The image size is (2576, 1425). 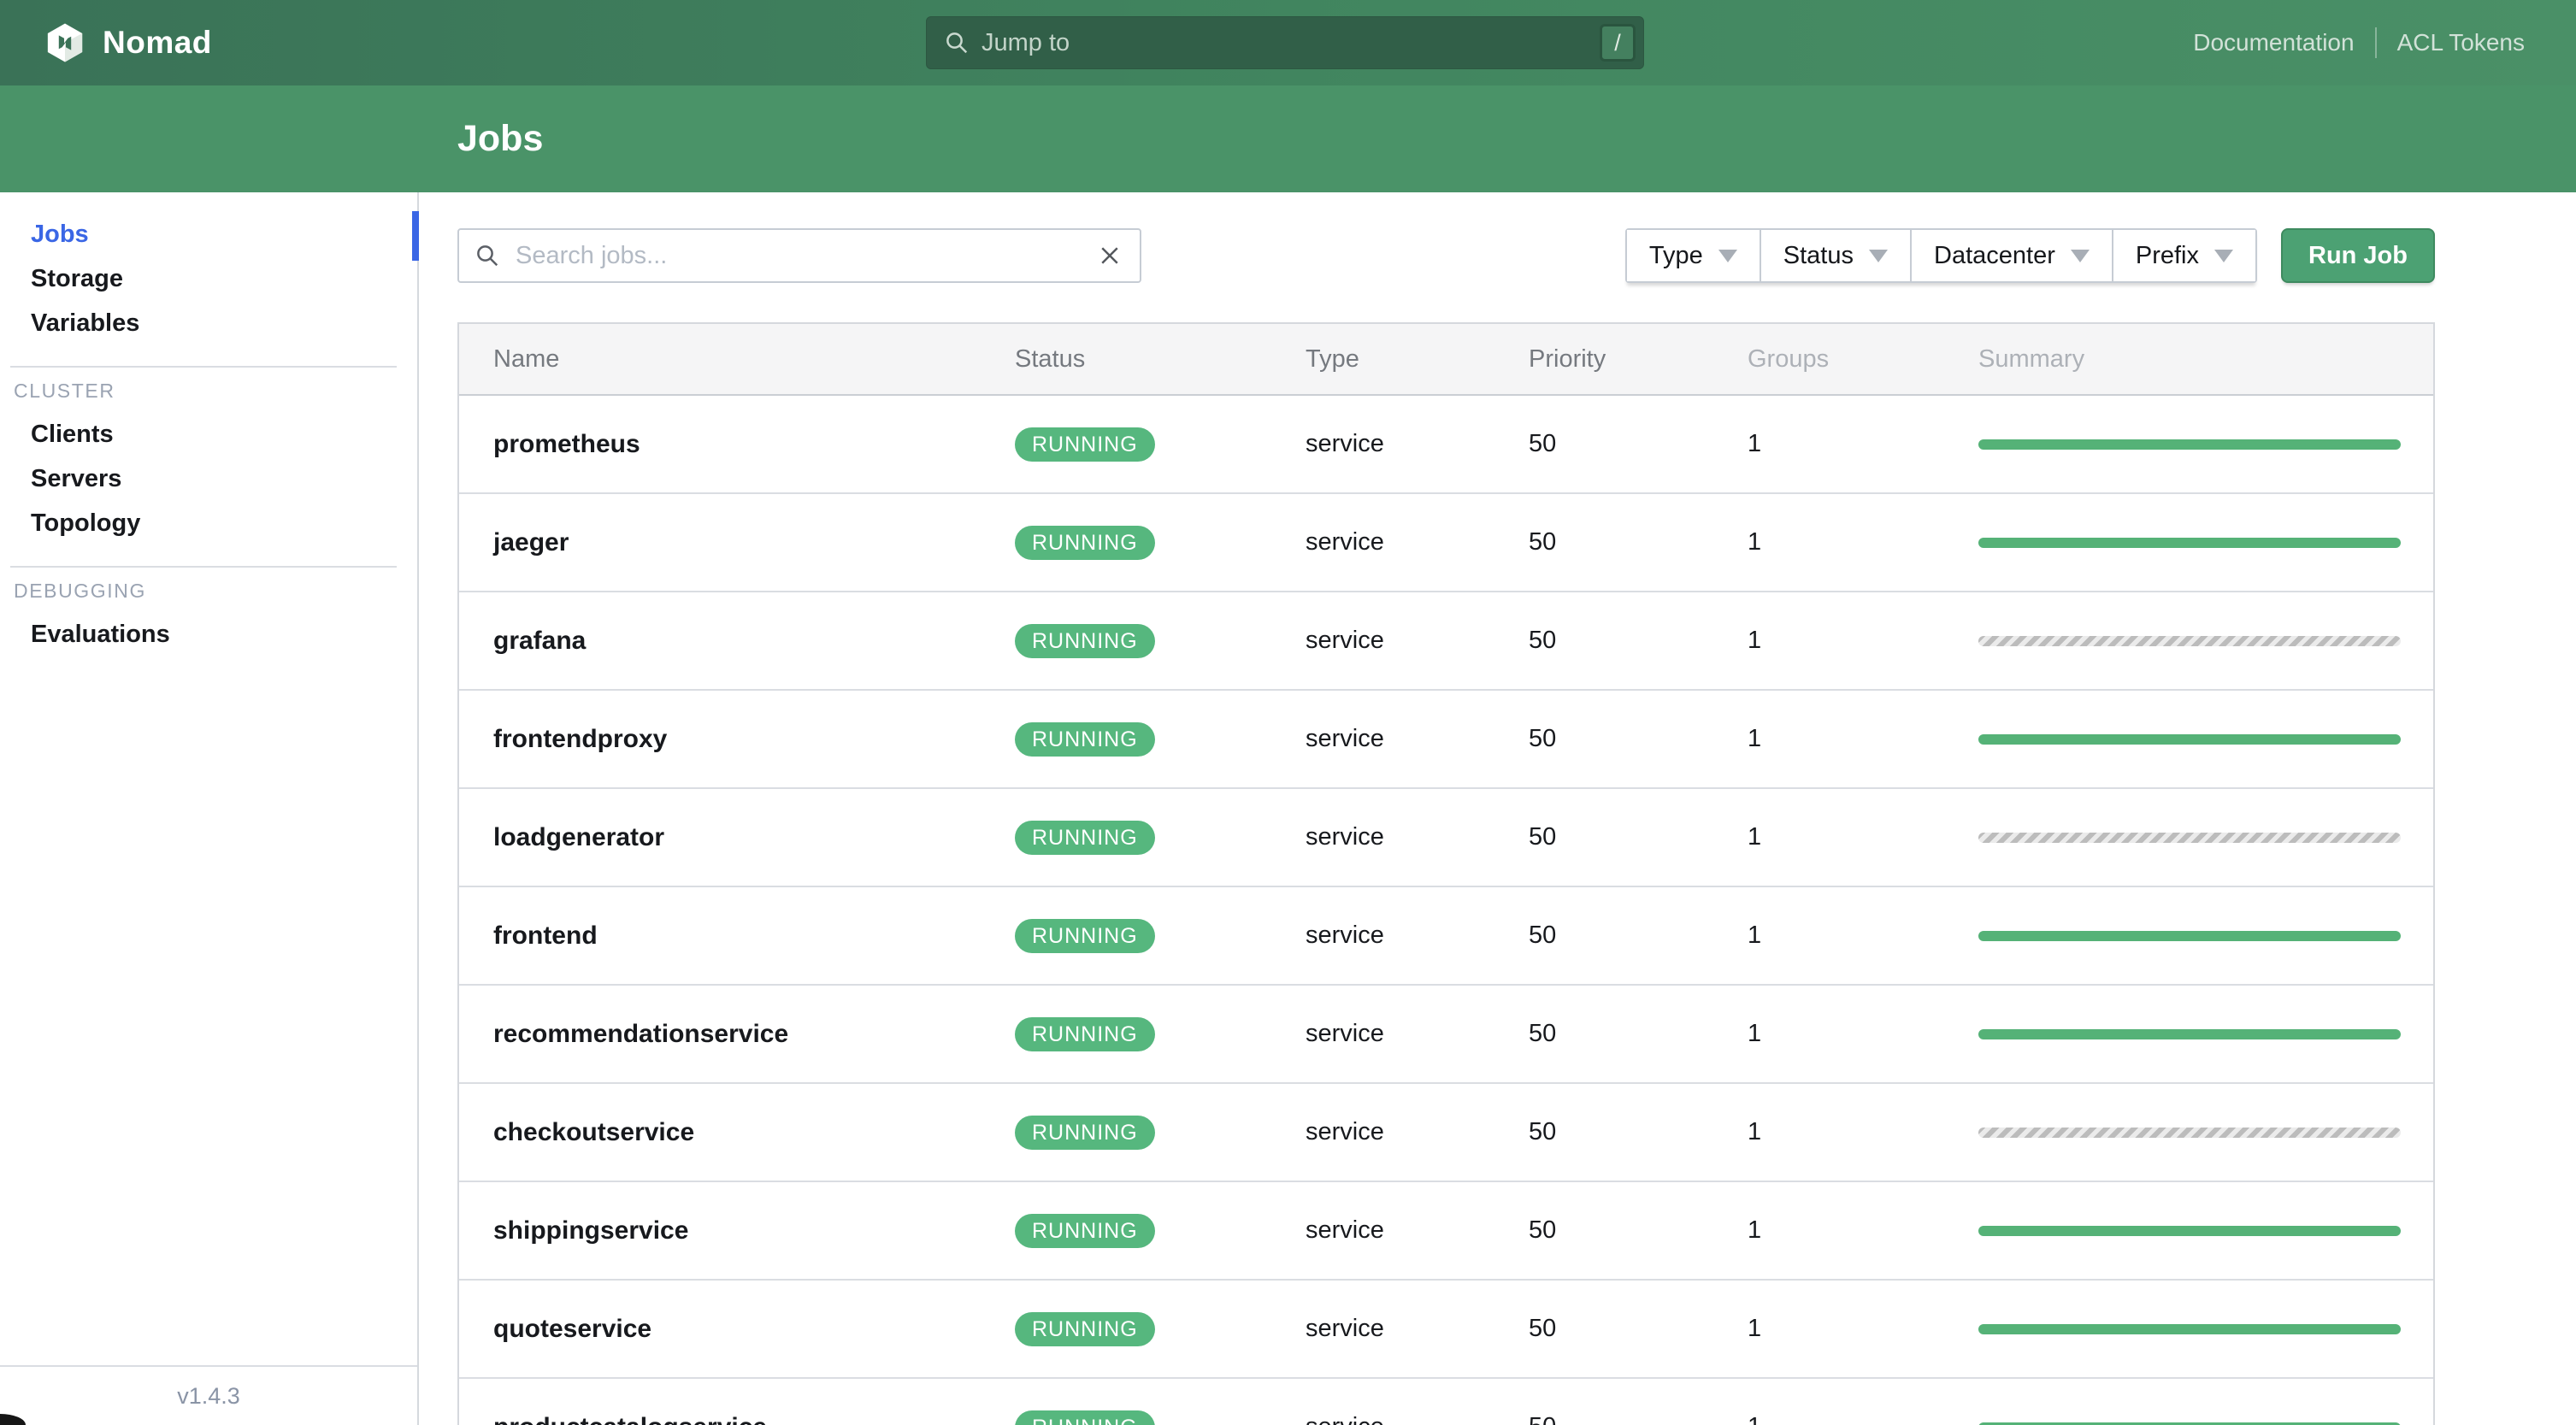 I want to click on filter-dropdown-status: Status, so click(x=1836, y=255).